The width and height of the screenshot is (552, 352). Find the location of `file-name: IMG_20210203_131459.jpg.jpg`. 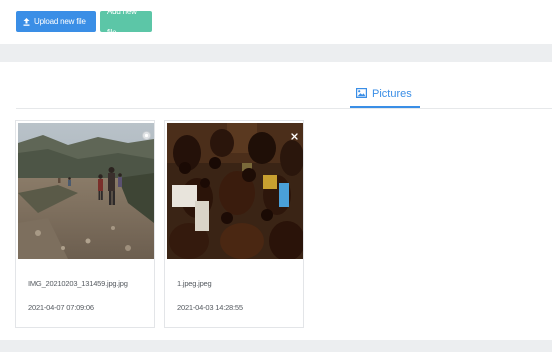

file-name: IMG_20210203_131459.jpg.jpg is located at coordinates (78, 283).